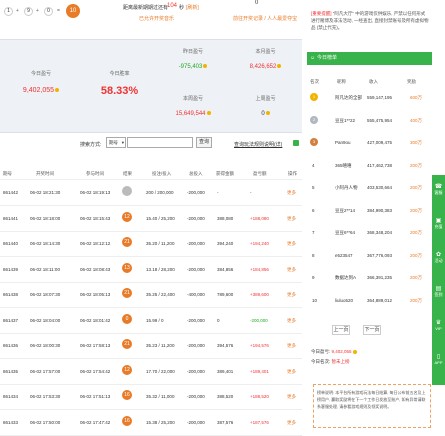 This screenshot has width=445, height=436. What do you see at coordinates (438, 328) in the screenshot?
I see `sidebar-label: VIP` at bounding box center [438, 328].